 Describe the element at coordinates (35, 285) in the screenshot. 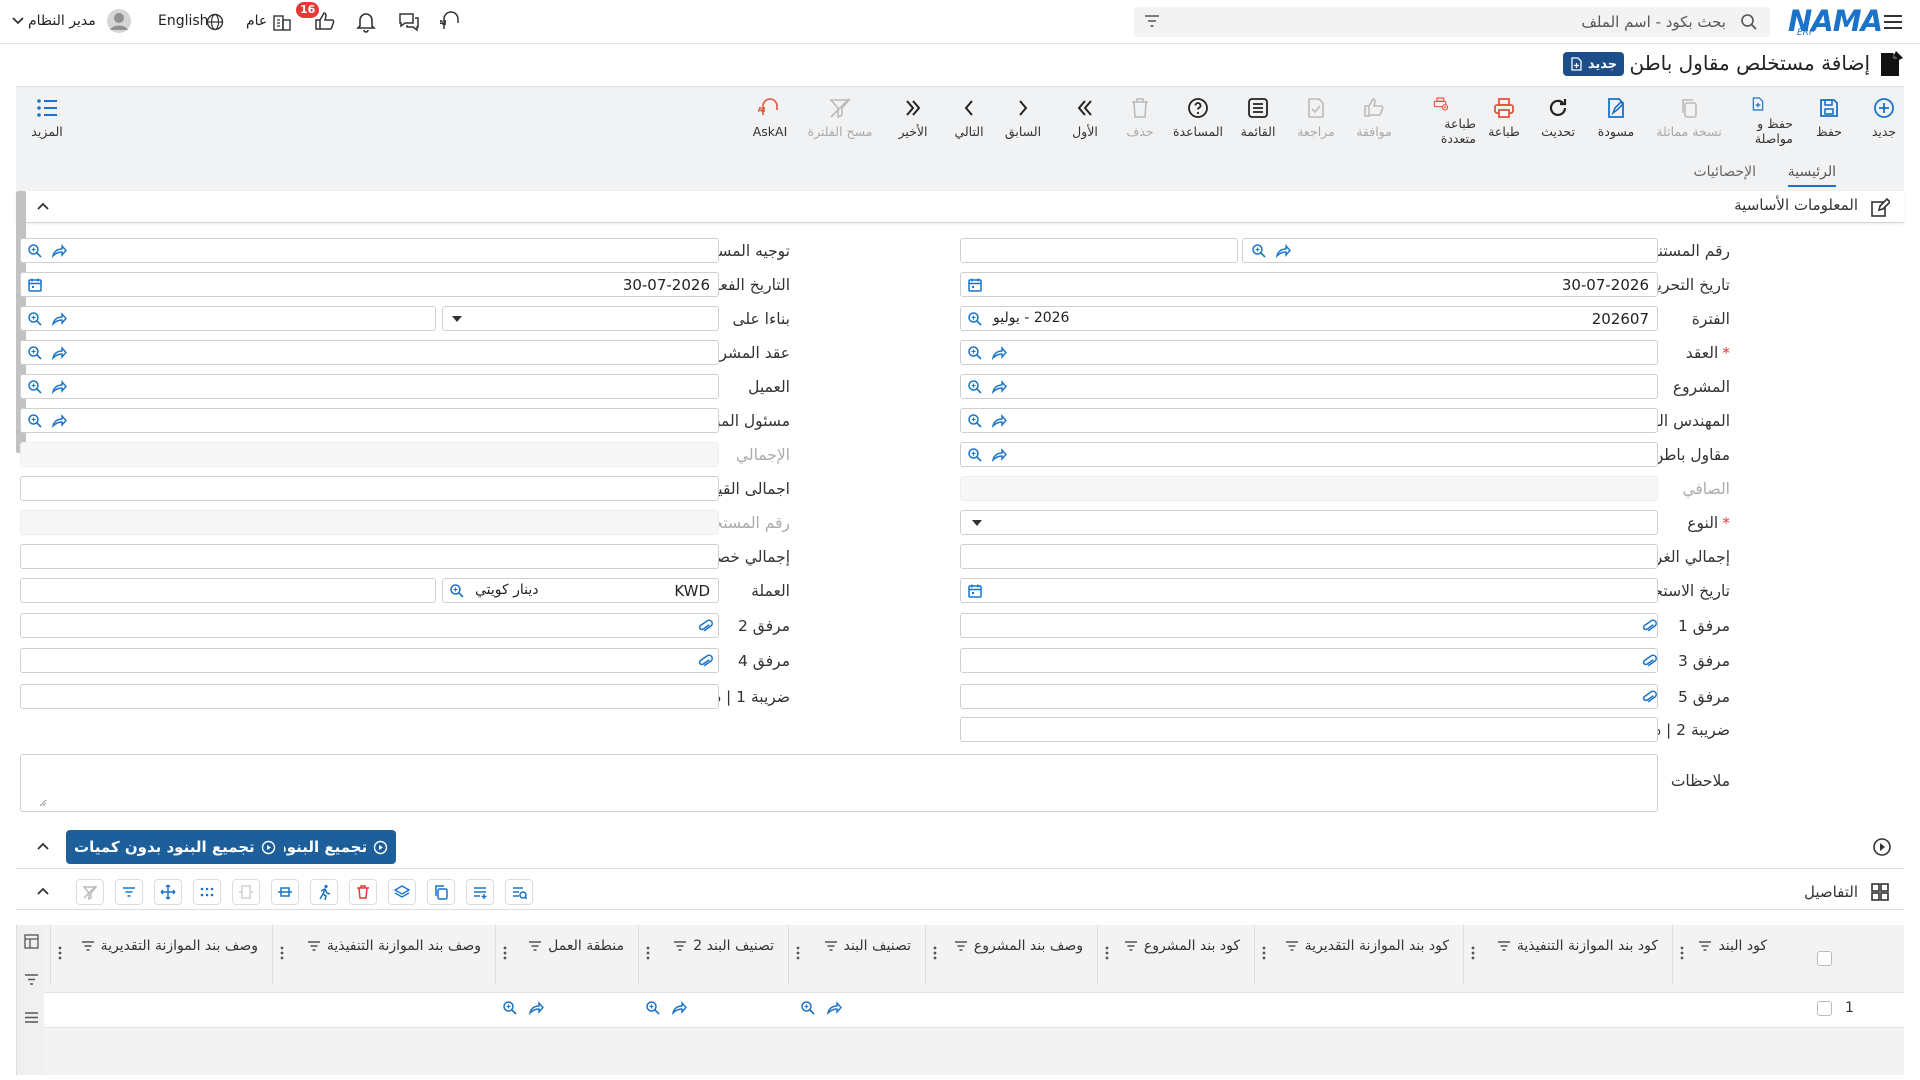

I see `calendar-icon` at that location.